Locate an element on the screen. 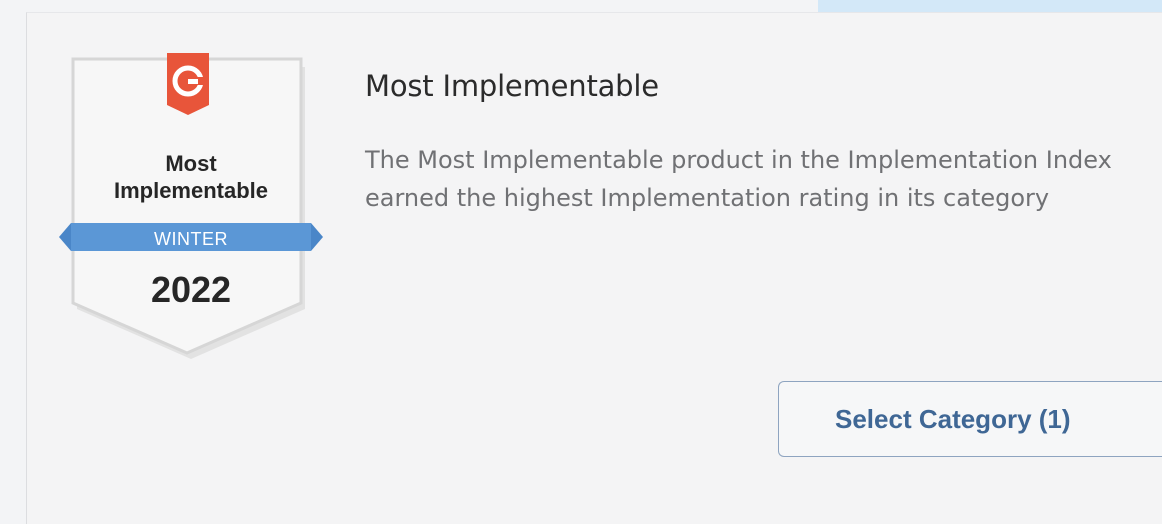 This screenshot has width=1162, height=524. badge-year: 2022 is located at coordinates (191, 289).